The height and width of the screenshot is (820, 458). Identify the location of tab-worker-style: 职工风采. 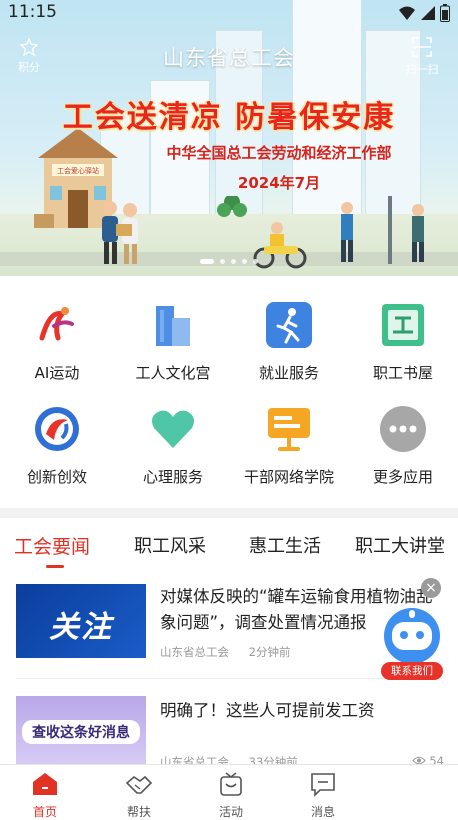
(170, 545).